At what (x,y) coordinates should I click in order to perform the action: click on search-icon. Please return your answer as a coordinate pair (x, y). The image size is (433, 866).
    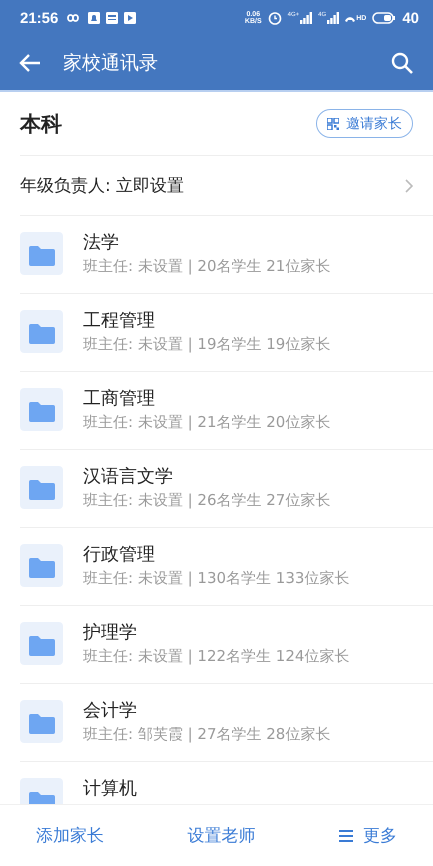
    Looking at the image, I should click on (402, 63).